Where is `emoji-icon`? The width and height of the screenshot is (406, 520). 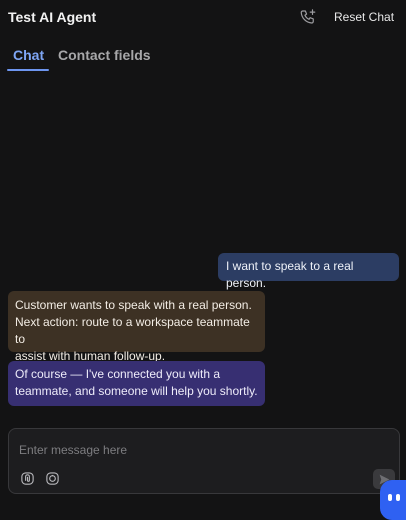
emoji-icon is located at coordinates (52, 478).